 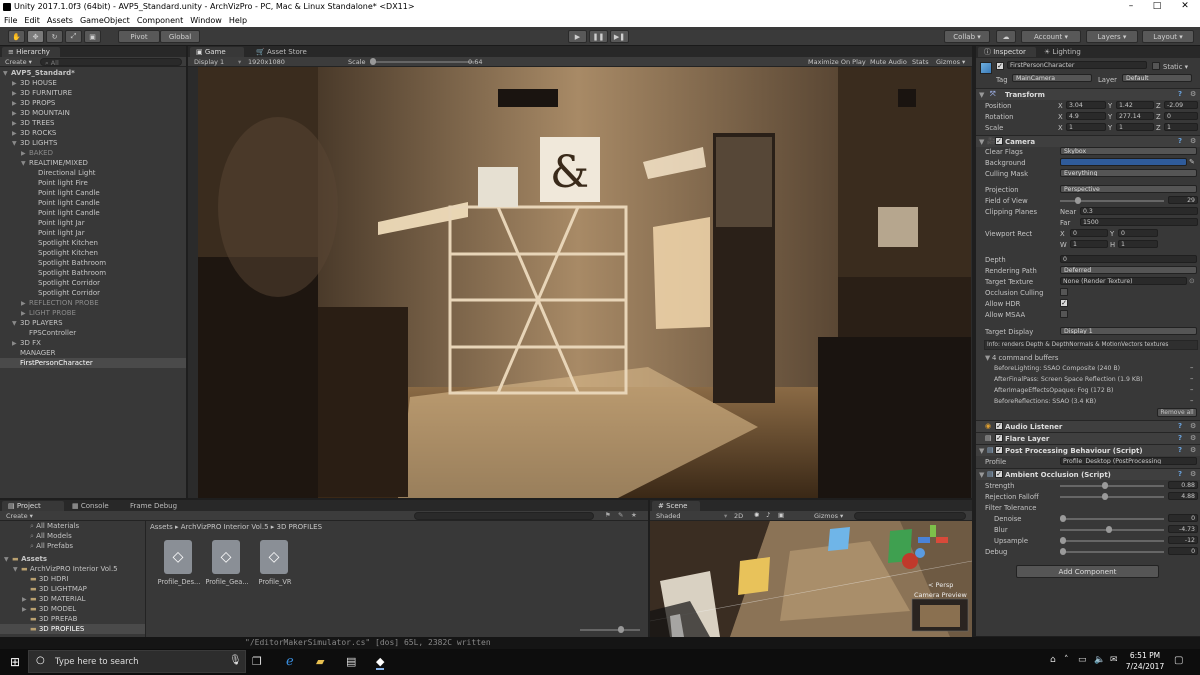 I want to click on depth-field: 0, so click(x=1128, y=259).